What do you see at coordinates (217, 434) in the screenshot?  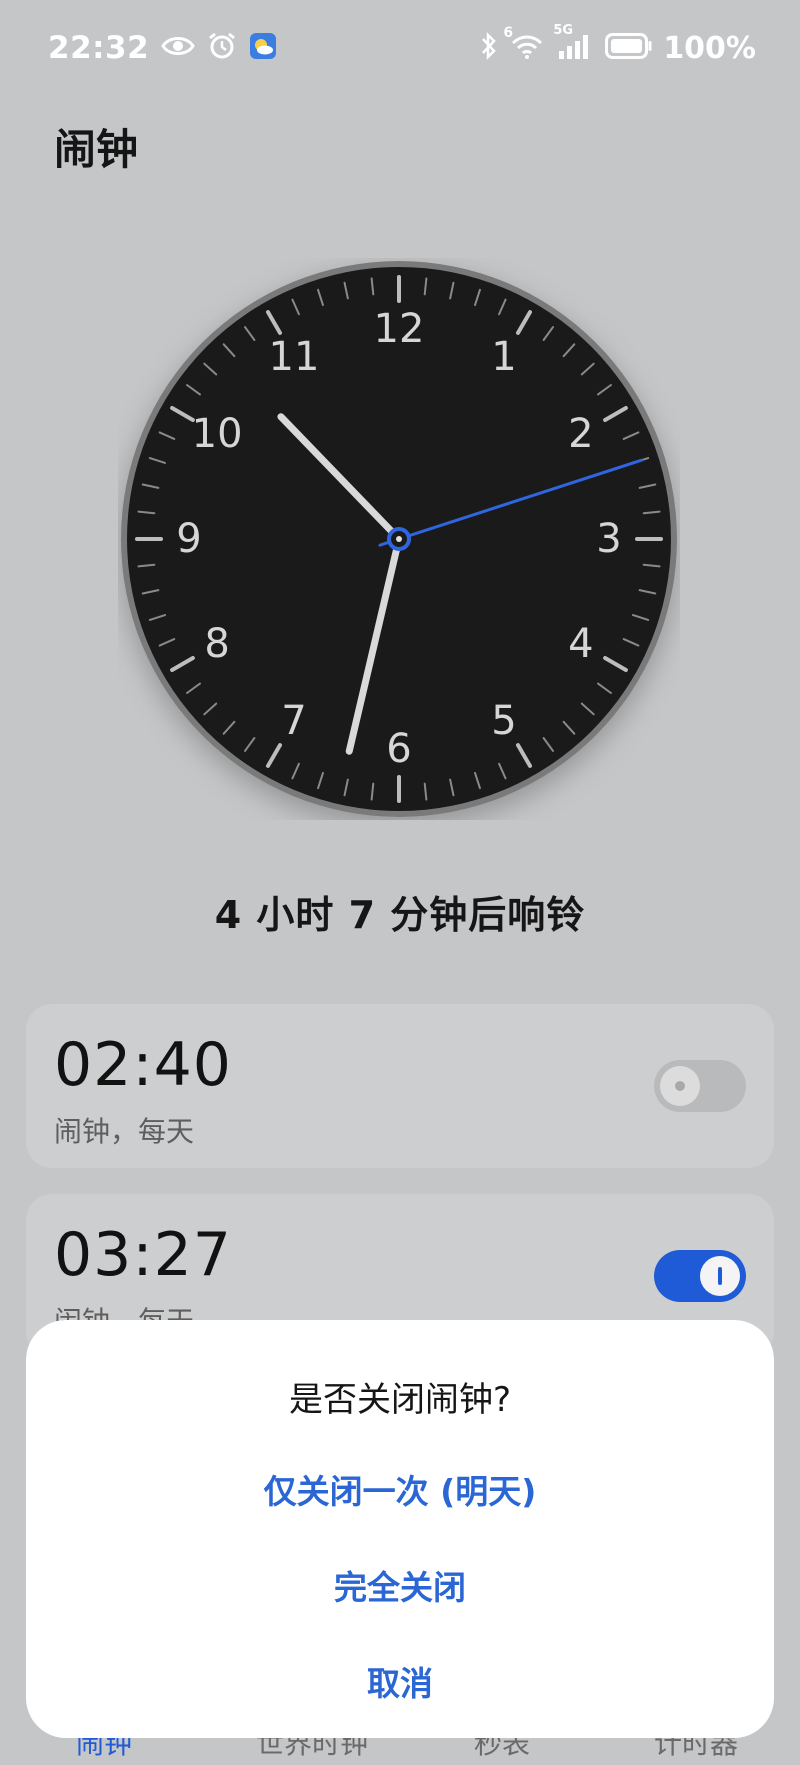 I see `clock-numeral: 10` at bounding box center [217, 434].